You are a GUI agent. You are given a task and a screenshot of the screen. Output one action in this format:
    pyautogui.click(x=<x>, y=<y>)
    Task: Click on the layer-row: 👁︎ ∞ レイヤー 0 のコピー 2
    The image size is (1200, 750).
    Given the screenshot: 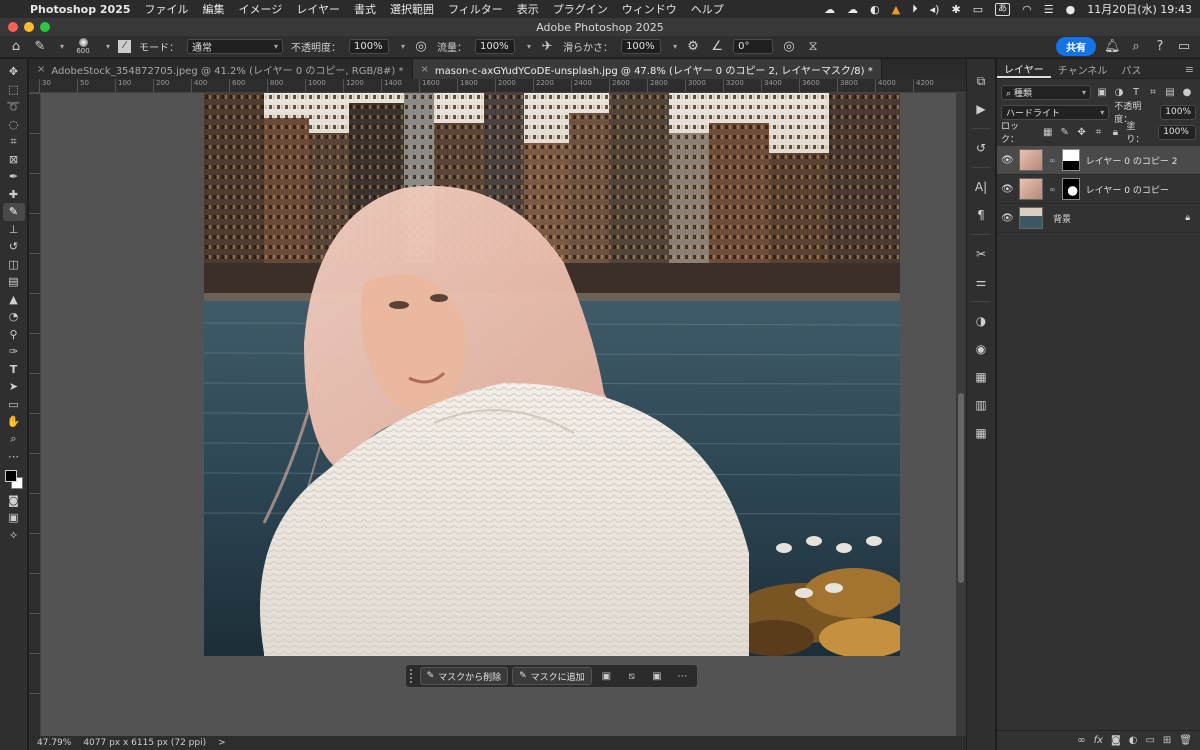 What is the action you would take?
    pyautogui.click(x=1098, y=160)
    